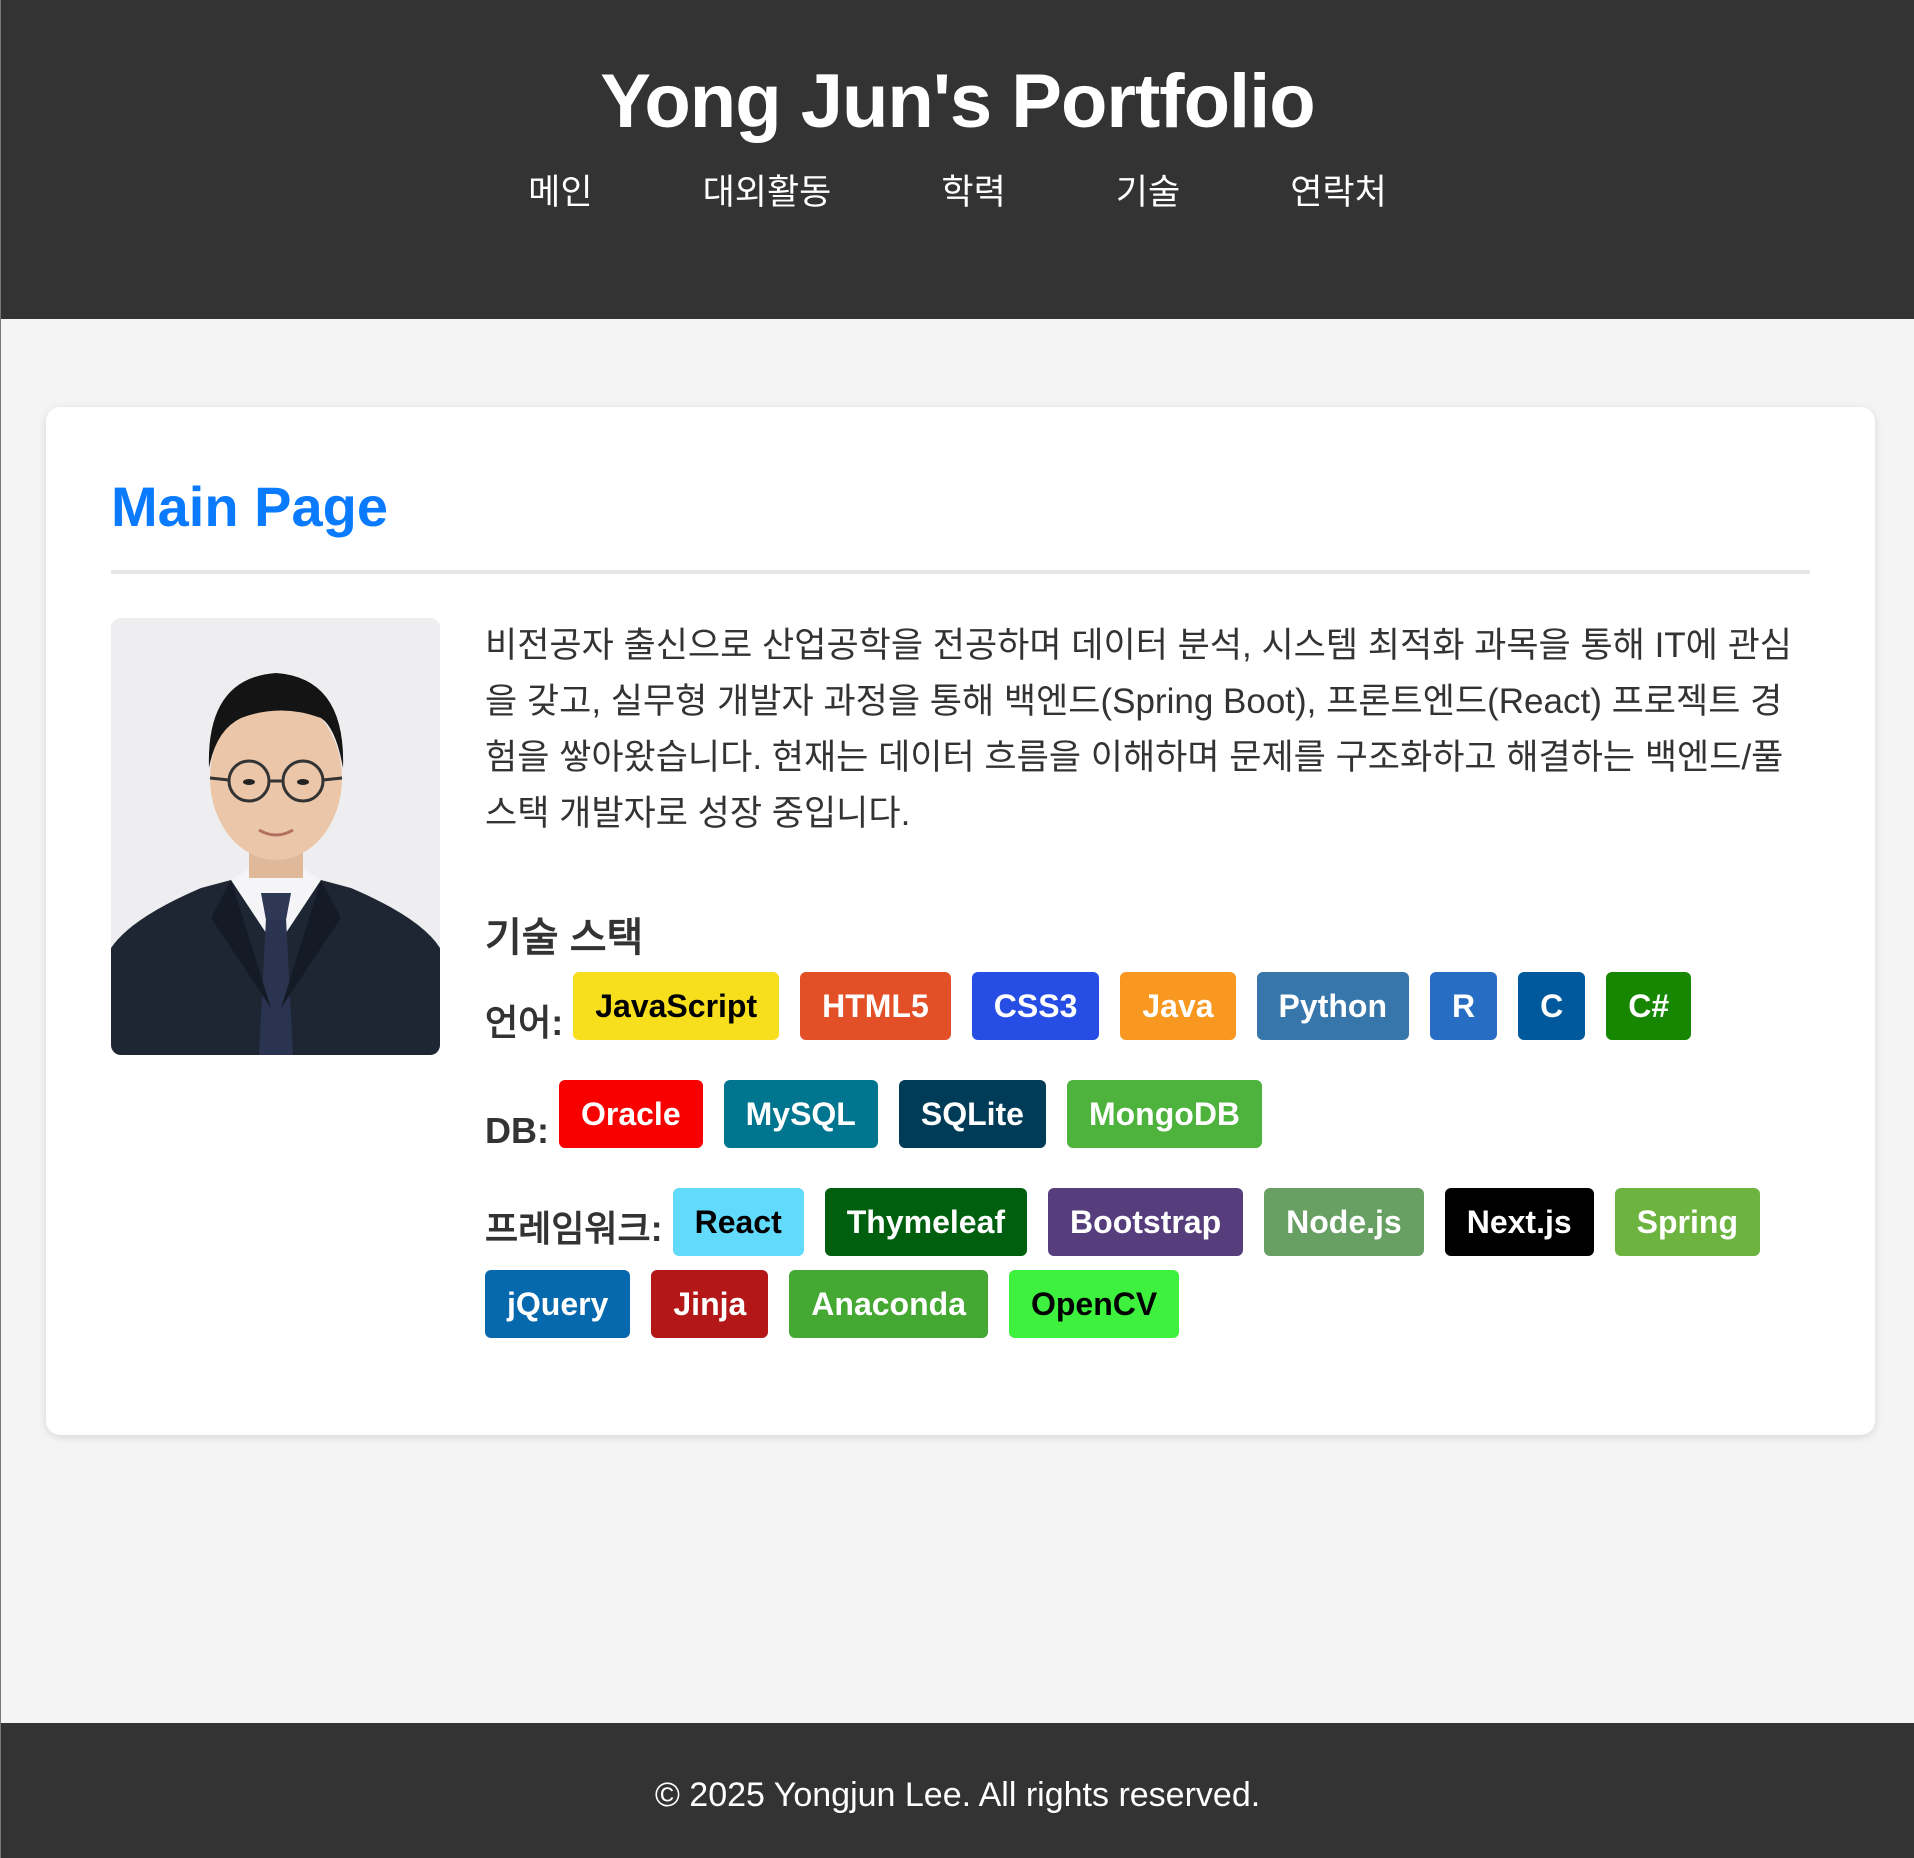  Describe the element at coordinates (875, 1006) in the screenshot. I see `badge-html5: HTML5` at that location.